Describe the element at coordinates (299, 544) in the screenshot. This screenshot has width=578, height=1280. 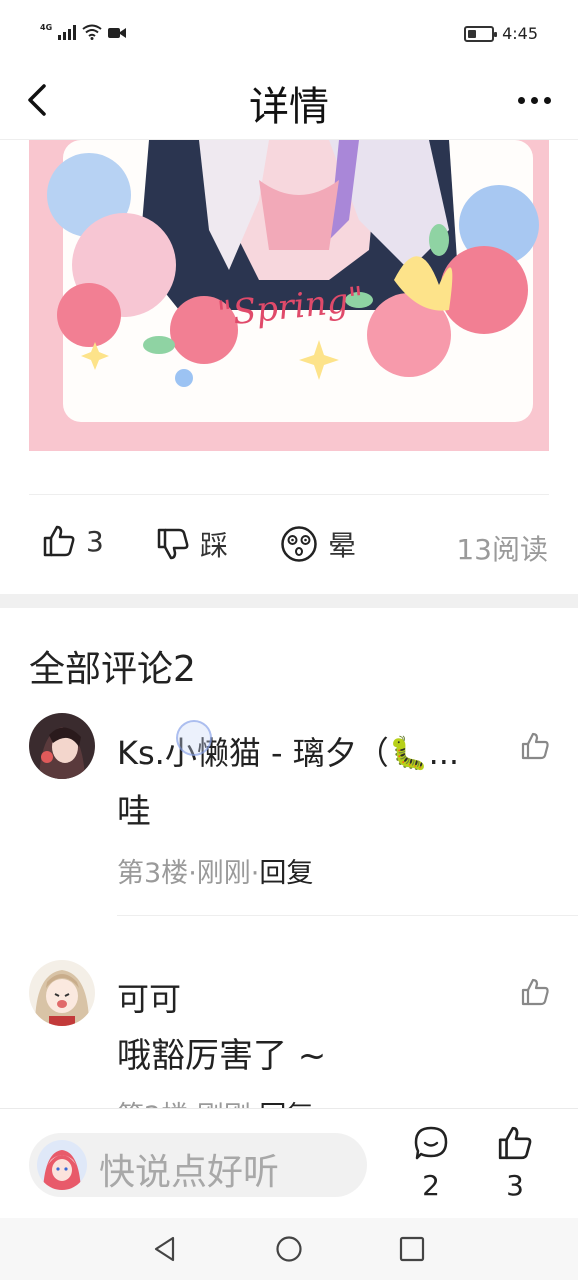
I see `dizzy-face-icon` at that location.